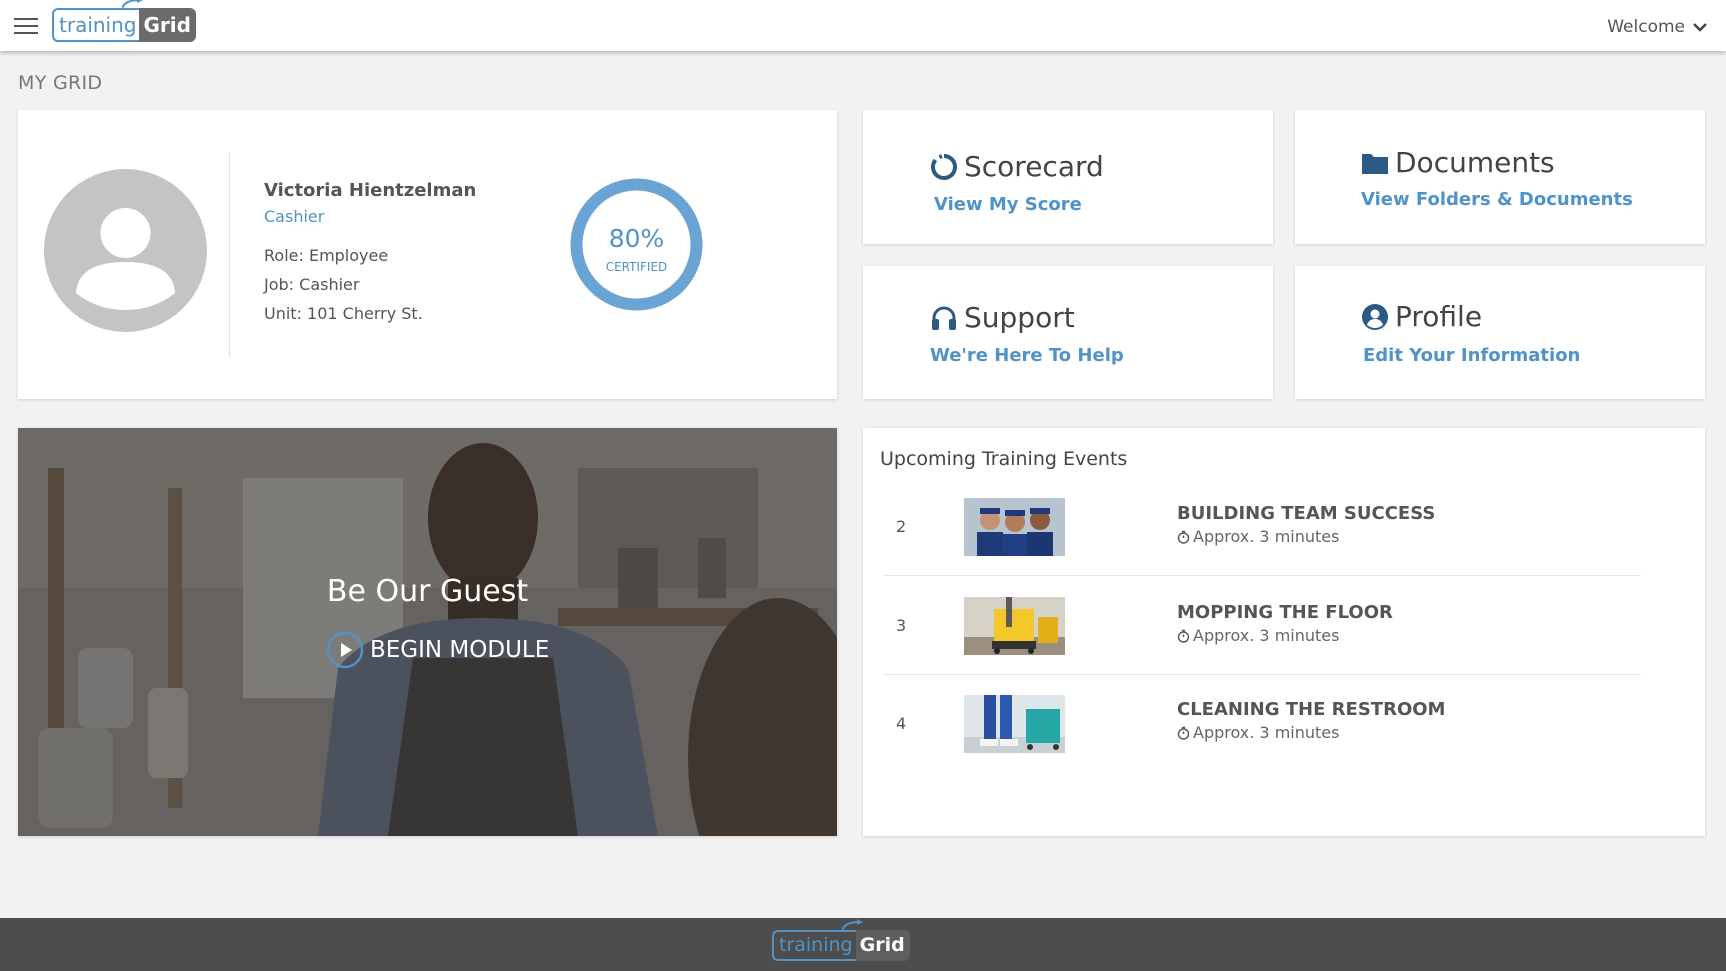 The image size is (1726, 971). I want to click on training-grid-logo: training Grid, so click(124, 21).